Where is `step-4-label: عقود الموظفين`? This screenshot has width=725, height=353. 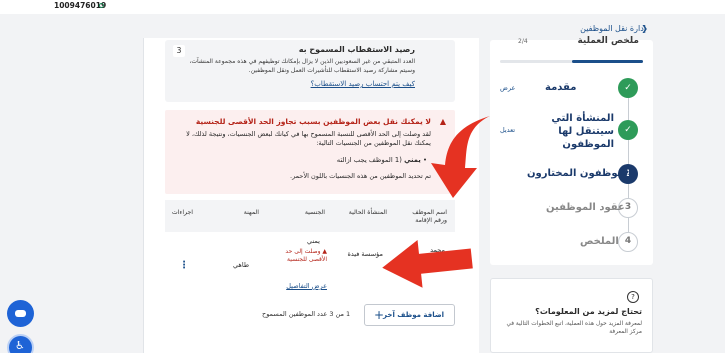 step-4-label: عقود الموظفين is located at coordinates (585, 207).